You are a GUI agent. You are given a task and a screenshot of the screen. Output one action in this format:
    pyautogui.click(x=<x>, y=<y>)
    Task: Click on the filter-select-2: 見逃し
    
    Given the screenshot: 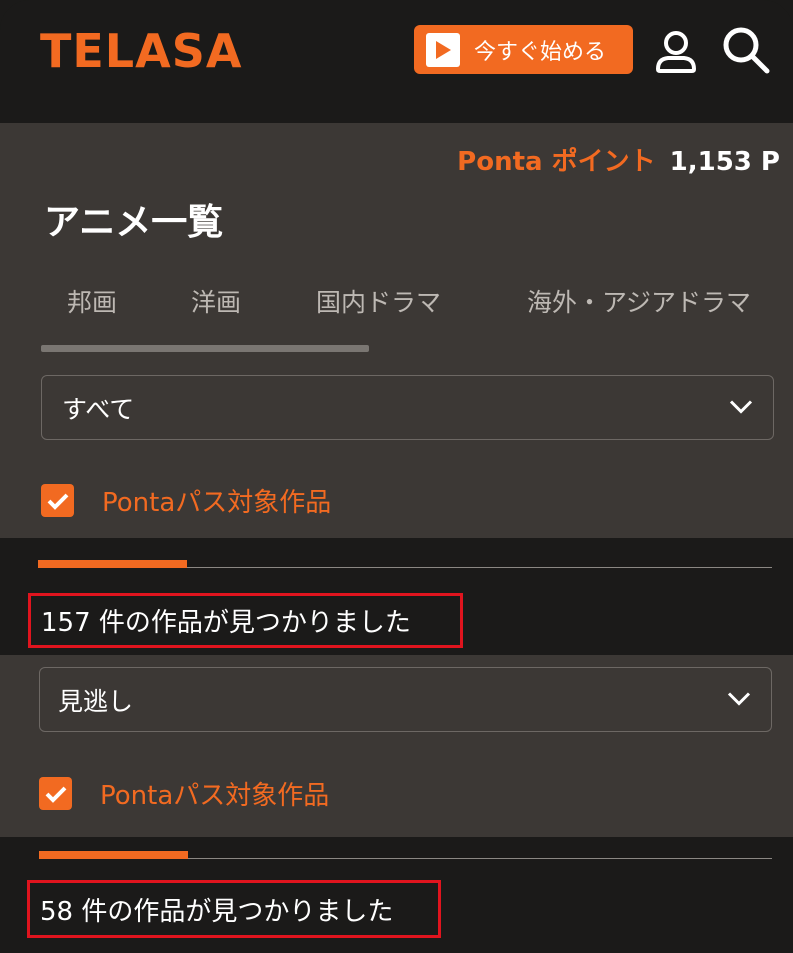 What is the action you would take?
    pyautogui.click(x=405, y=699)
    